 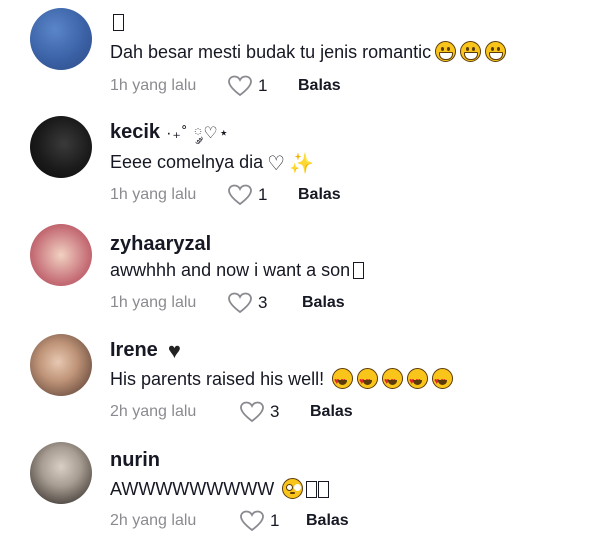 What do you see at coordinates (308, 52) in the screenshot?
I see `comment-text: Dah besar mesti budak tu jenis romantic` at bounding box center [308, 52].